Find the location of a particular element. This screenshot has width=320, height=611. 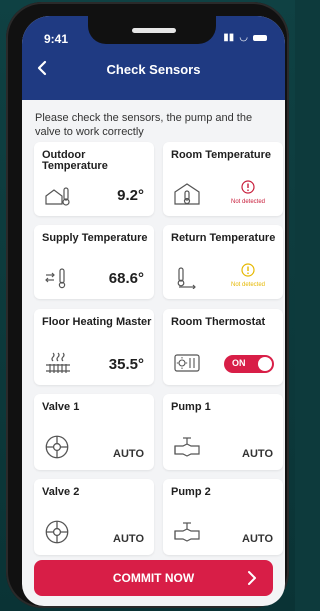

device-title: Pump 2 is located at coordinates (191, 492).